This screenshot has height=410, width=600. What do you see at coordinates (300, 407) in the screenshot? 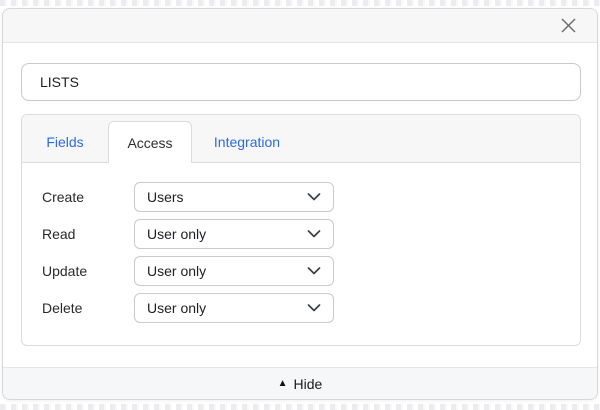
I see `background-grid-bottom` at bounding box center [300, 407].